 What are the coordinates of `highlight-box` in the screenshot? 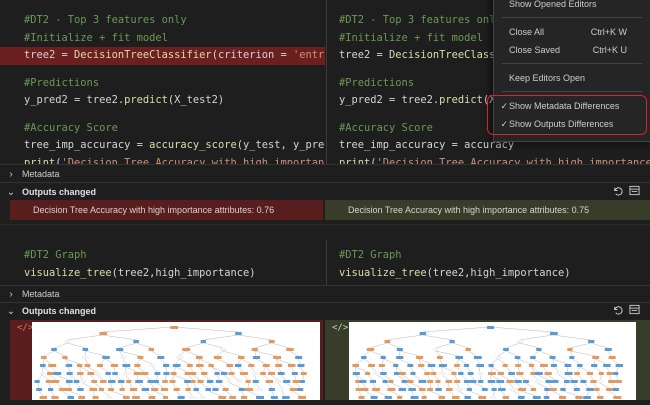 It's located at (567, 115).